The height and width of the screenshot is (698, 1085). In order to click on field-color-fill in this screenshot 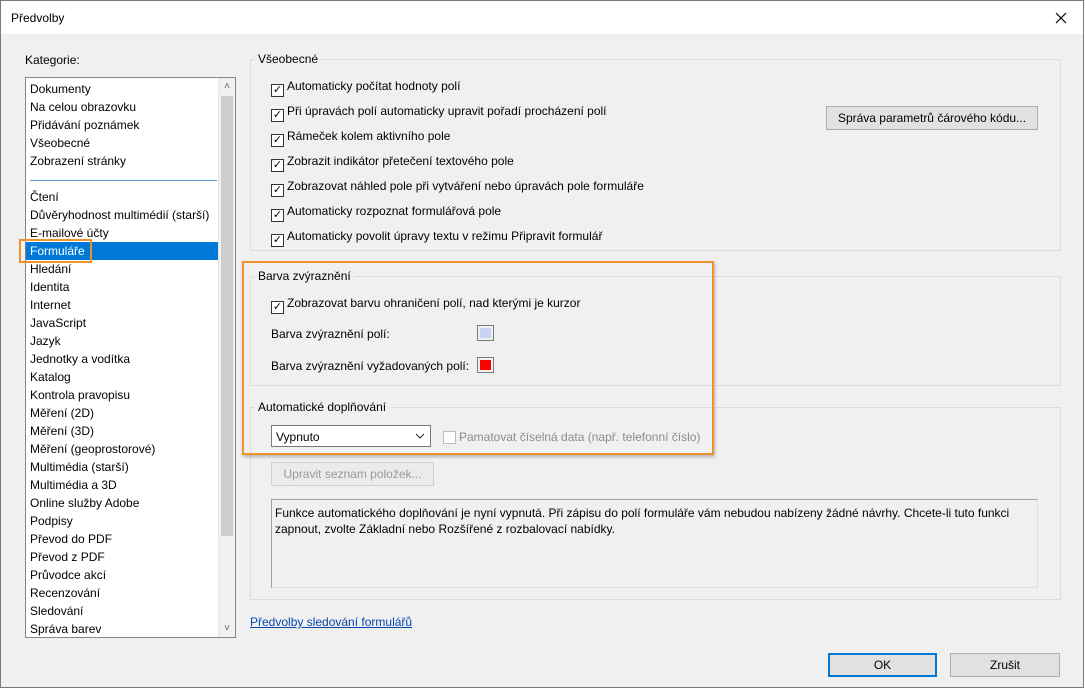, I will do `click(485, 333)`.